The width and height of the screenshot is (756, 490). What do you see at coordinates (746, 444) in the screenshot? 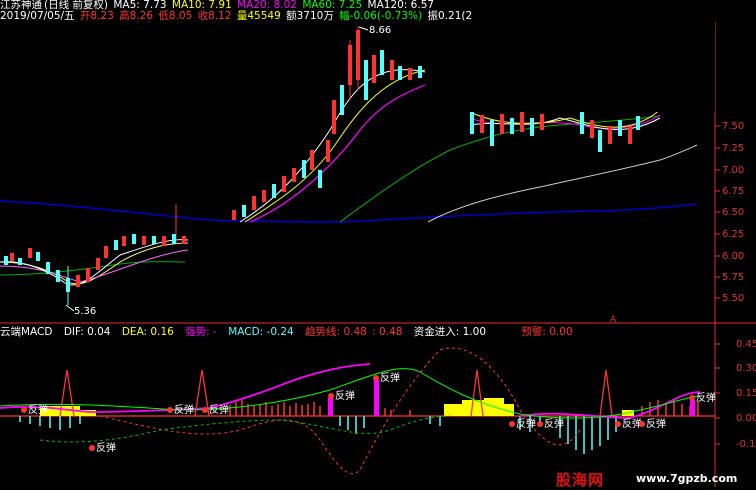
I see `macd-tick: -0.15` at bounding box center [746, 444].